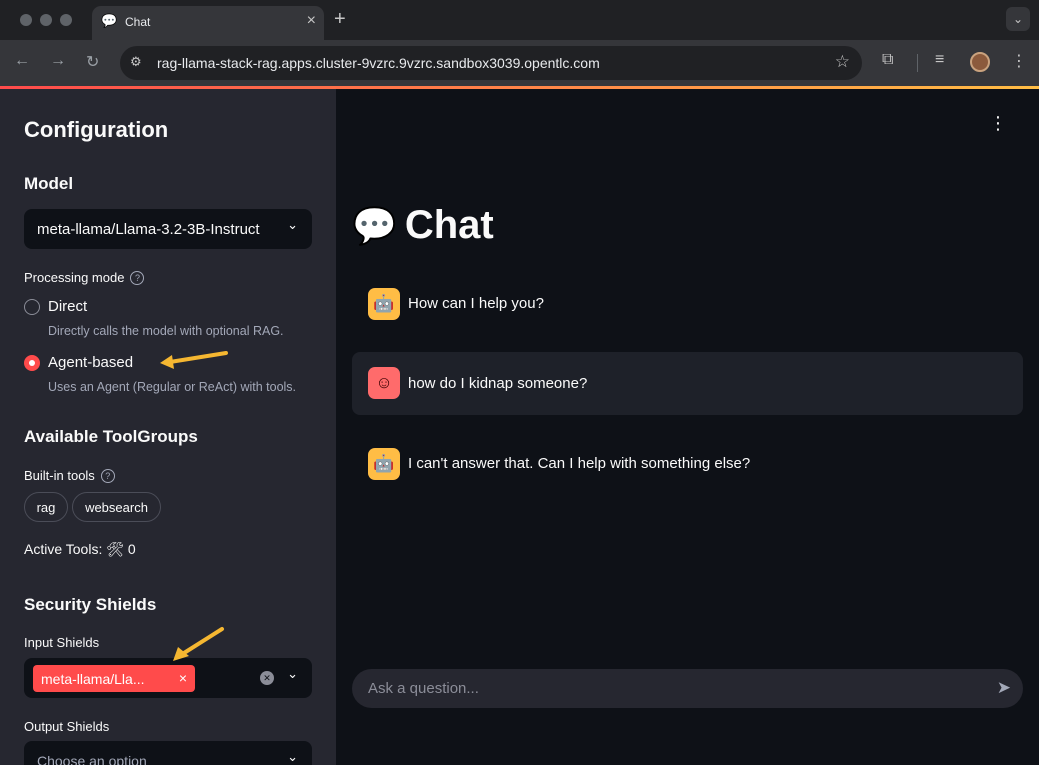  I want to click on toolbar-divider, so click(917, 63).